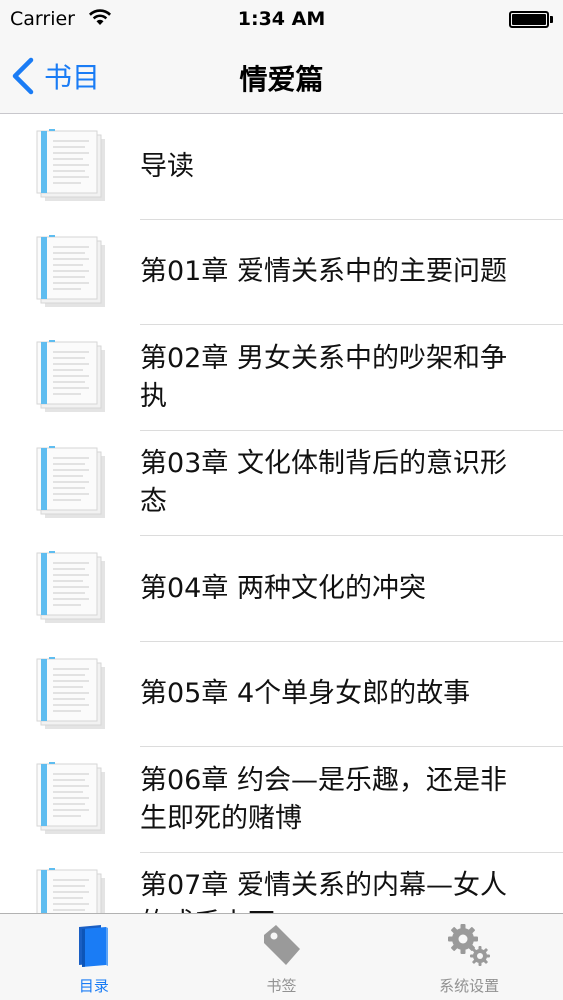  I want to click on chapter-row: 第03章 文化体制背后的意识形态, so click(281, 483).